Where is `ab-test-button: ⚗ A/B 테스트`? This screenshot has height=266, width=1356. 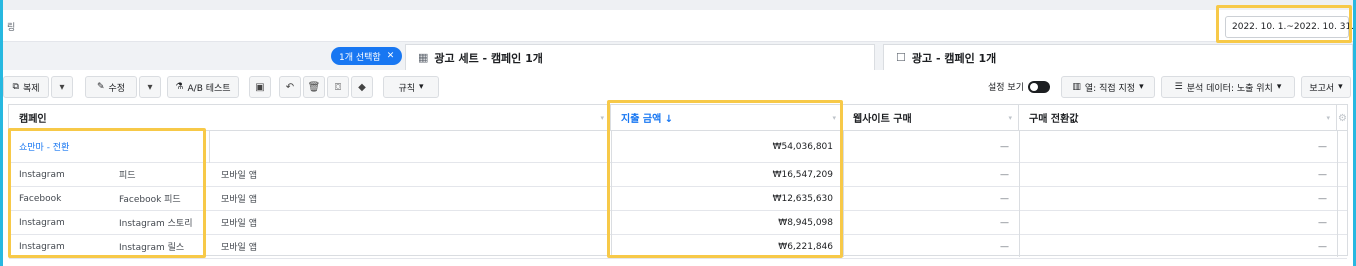
ab-test-button: ⚗ A/B 테스트 is located at coordinates (203, 87).